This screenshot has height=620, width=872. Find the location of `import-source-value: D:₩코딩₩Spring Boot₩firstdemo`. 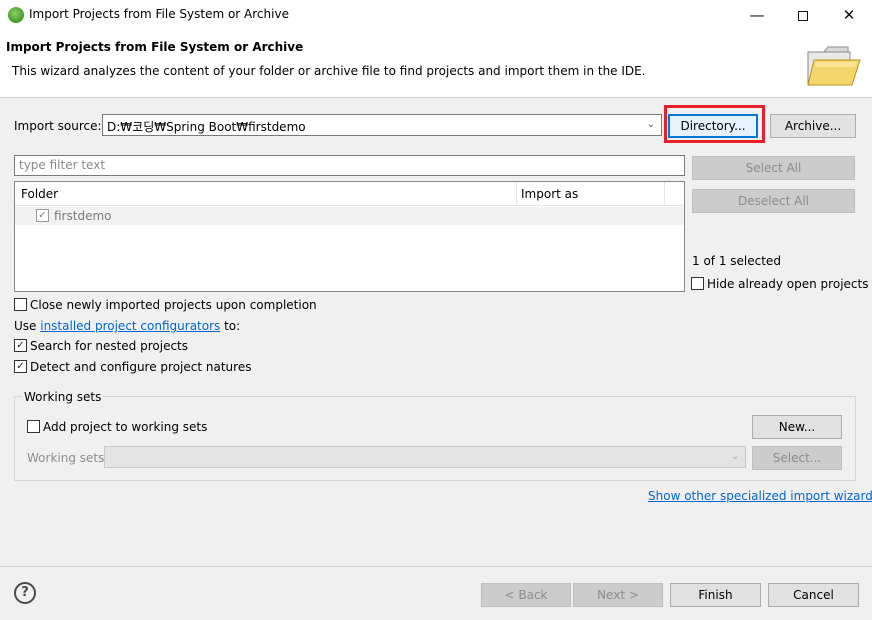

import-source-value: D:₩코딩₩Spring Boot₩firstdemo is located at coordinates (206, 127).